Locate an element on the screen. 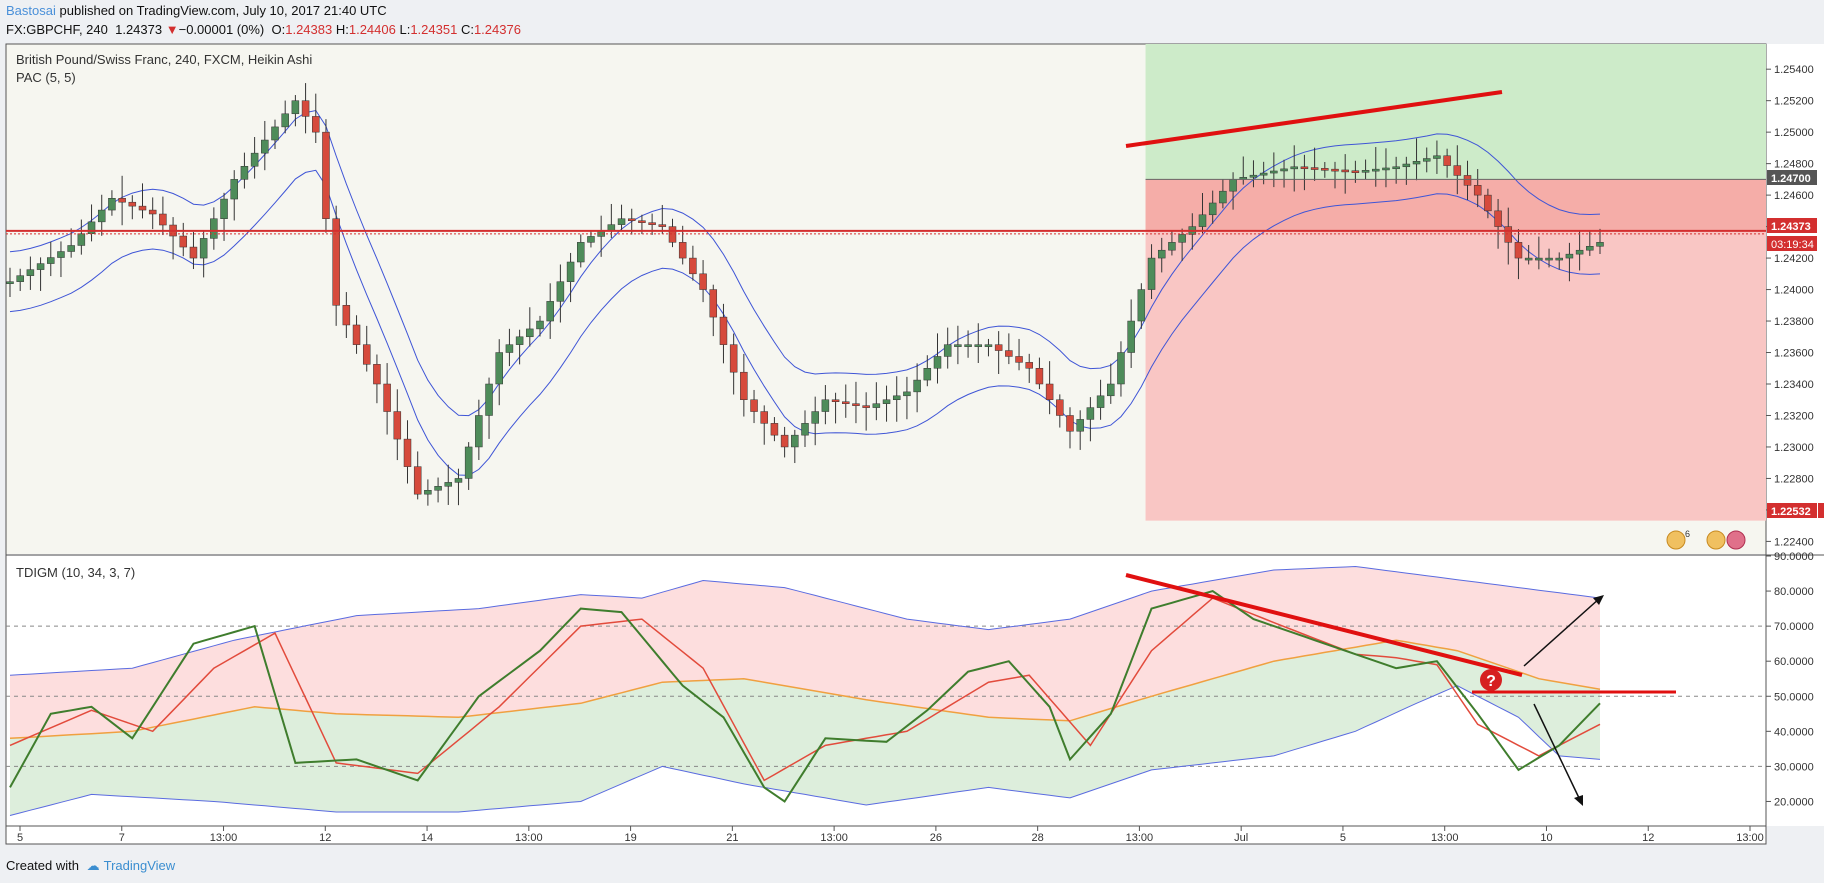 The height and width of the screenshot is (883, 1824). uk-flag-icon is located at coordinates (1716, 540).